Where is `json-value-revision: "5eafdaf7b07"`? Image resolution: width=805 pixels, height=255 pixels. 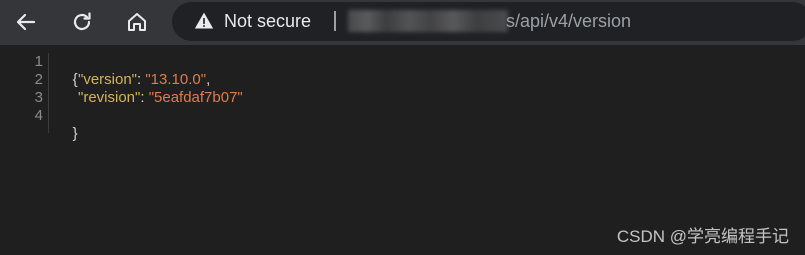 json-value-revision: "5eafdaf7b07" is located at coordinates (195, 97).